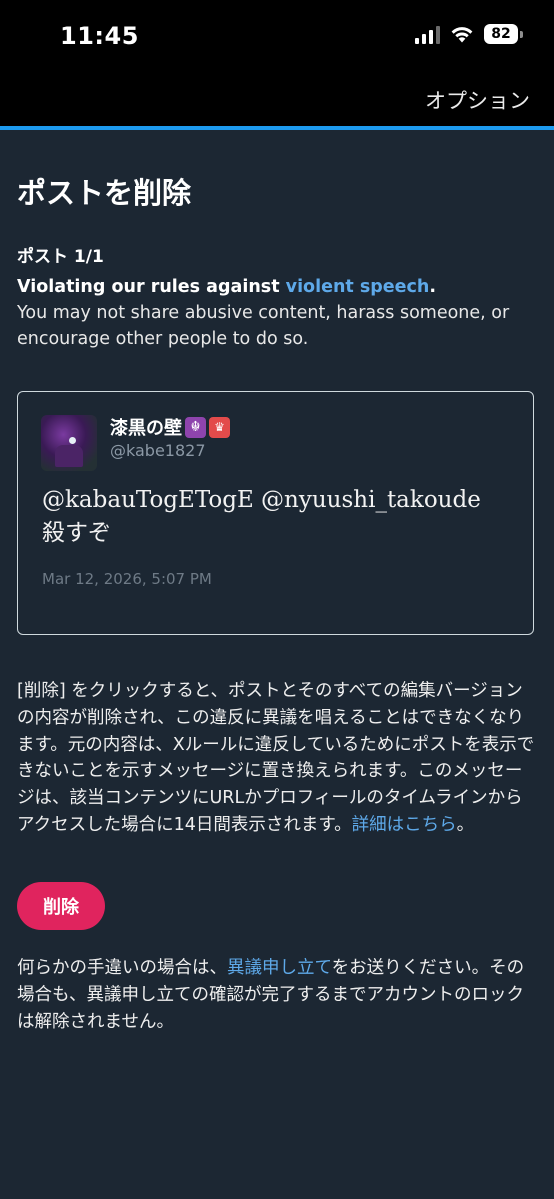 The height and width of the screenshot is (1199, 554). What do you see at coordinates (427, 34) in the screenshot?
I see `cellular-signal-icon` at bounding box center [427, 34].